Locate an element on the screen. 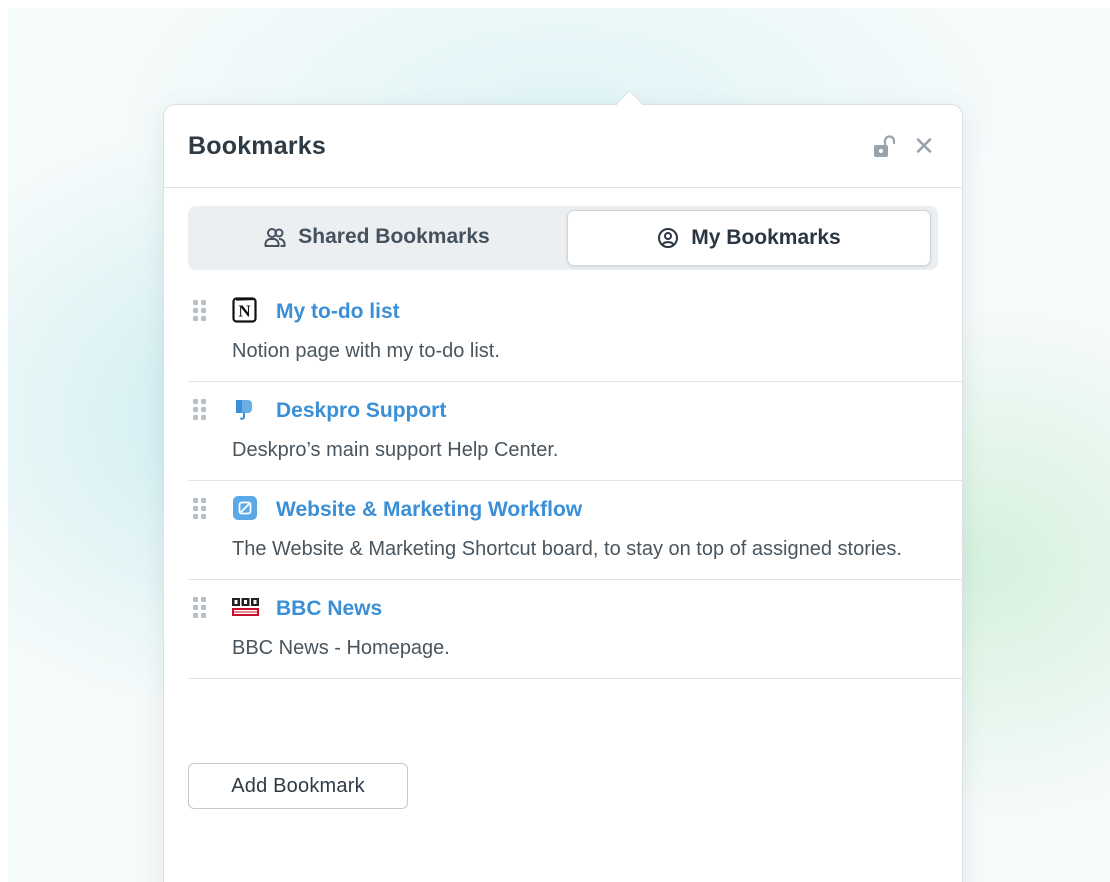  bookmark-title: My to-do list is located at coordinates (338, 312).